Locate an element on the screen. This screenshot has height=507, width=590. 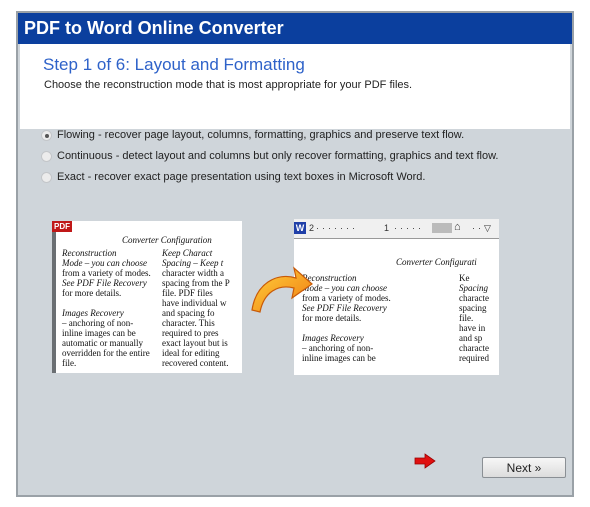
ruler-number-mid: 1 is located at coordinates (387, 228).